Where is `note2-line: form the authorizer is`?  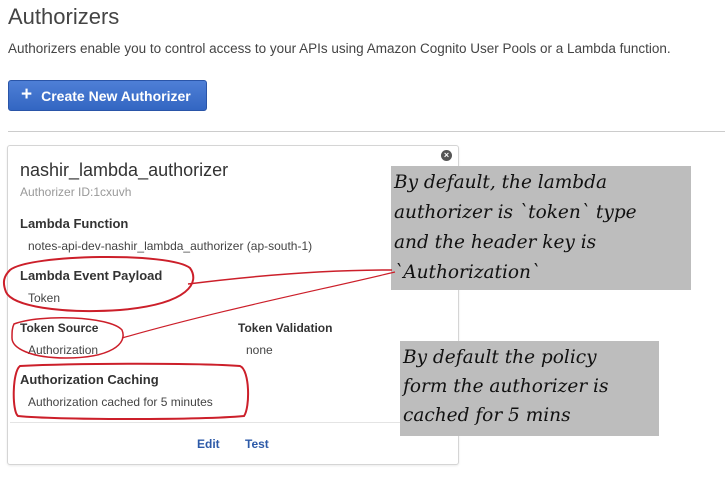
note2-line: form the authorizer is is located at coordinates (506, 386).